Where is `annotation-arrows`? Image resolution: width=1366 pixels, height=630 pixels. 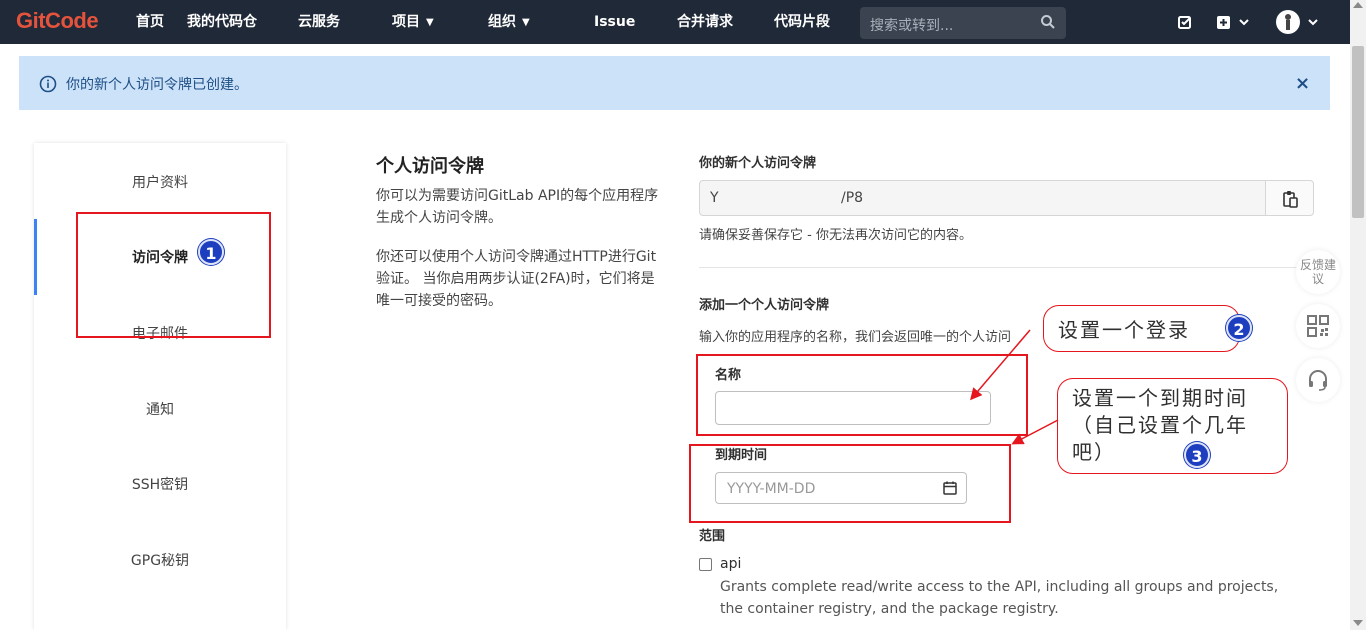
annotation-arrows is located at coordinates (1014, 387).